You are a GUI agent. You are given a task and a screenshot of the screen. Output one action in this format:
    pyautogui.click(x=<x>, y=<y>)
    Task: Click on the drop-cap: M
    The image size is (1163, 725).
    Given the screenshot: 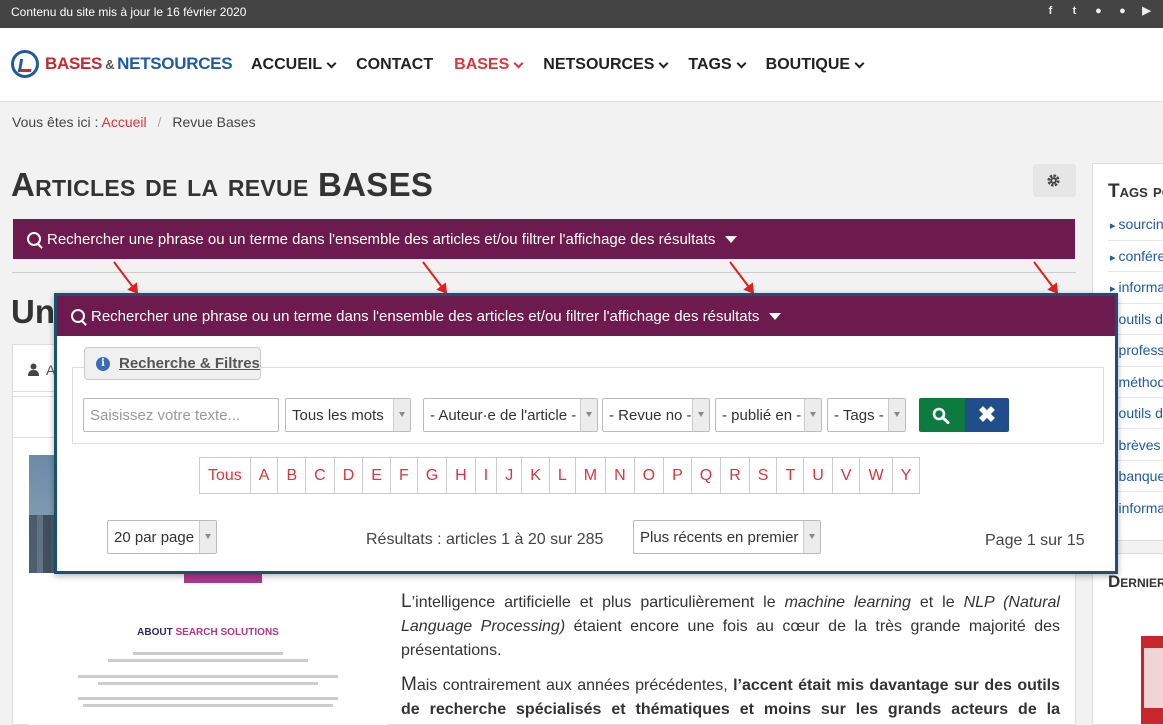 What is the action you would take?
    pyautogui.click(x=409, y=684)
    